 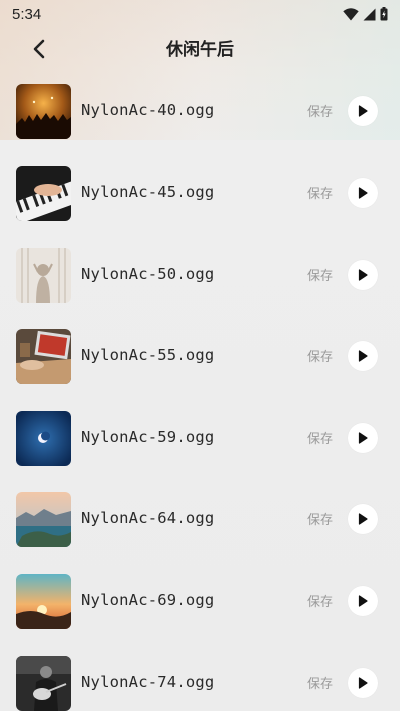 What do you see at coordinates (148, 192) in the screenshot?
I see `track-name: NylonAc-45.ogg` at bounding box center [148, 192].